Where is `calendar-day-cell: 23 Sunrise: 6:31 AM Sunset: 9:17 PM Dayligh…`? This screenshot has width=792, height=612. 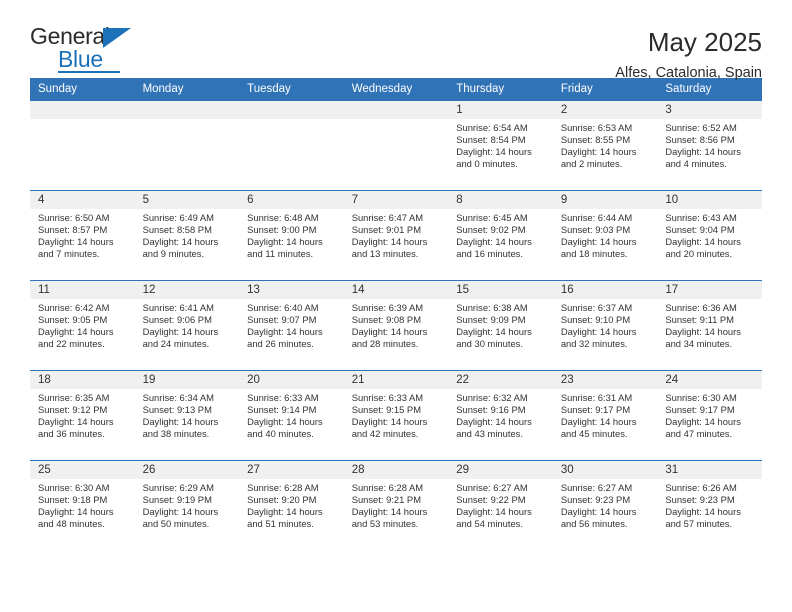 calendar-day-cell: 23 Sunrise: 6:31 AM Sunset: 9:17 PM Dayligh… is located at coordinates (605, 415).